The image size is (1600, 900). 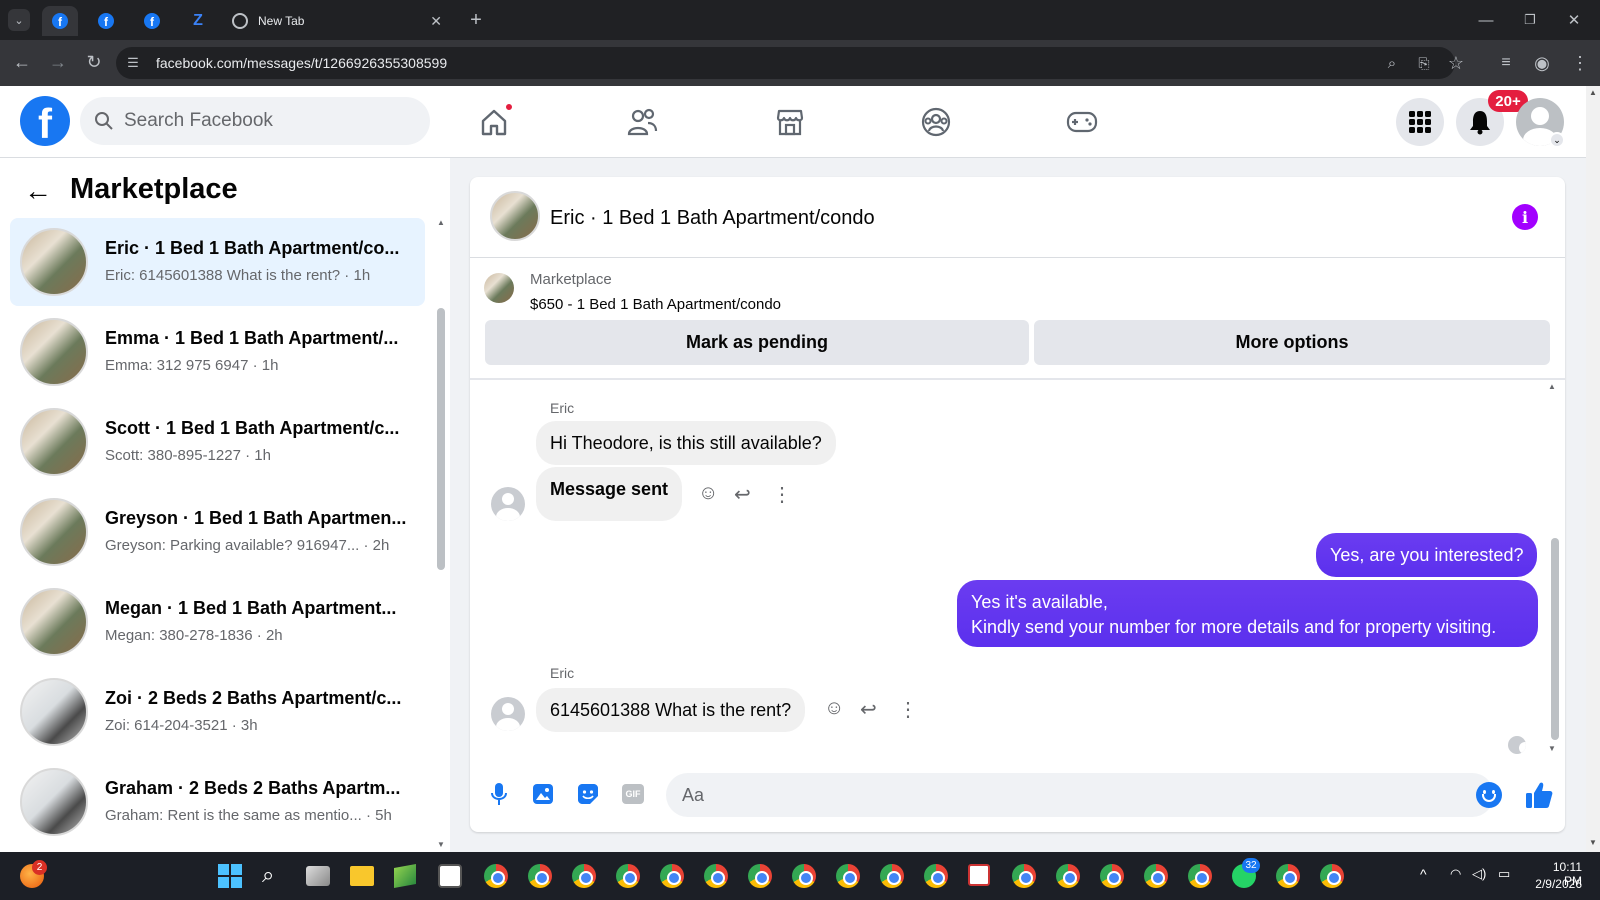 What do you see at coordinates (152, 21) in the screenshot?
I see `tab-facebook-3: f` at bounding box center [152, 21].